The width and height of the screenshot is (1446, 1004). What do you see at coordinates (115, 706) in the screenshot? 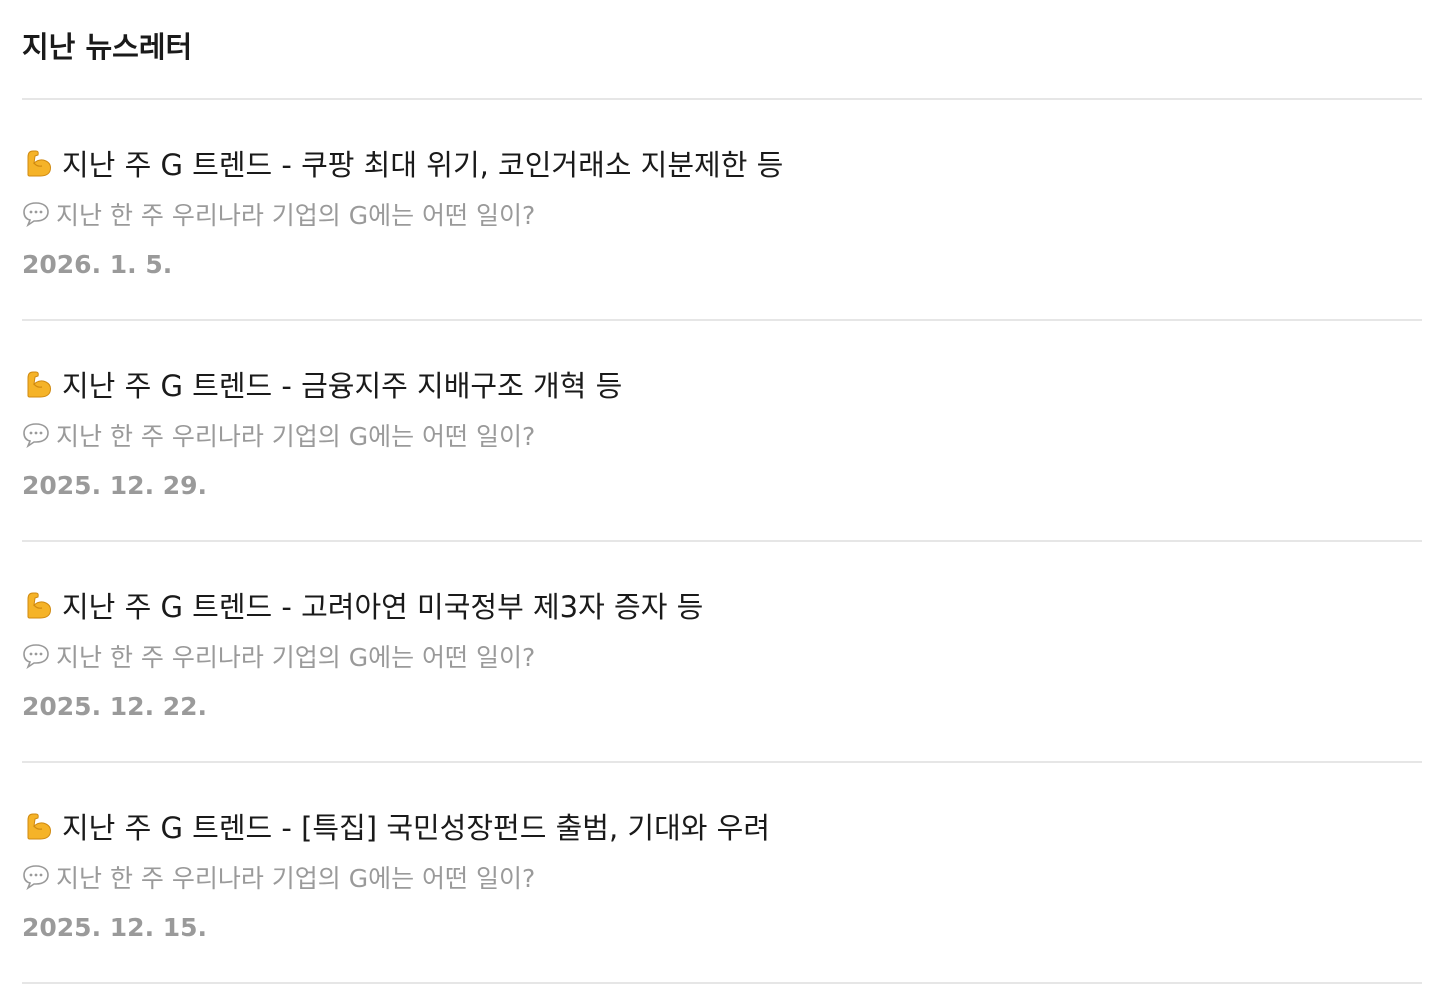
I see `post-date: 2025. 12. 22.` at bounding box center [115, 706].